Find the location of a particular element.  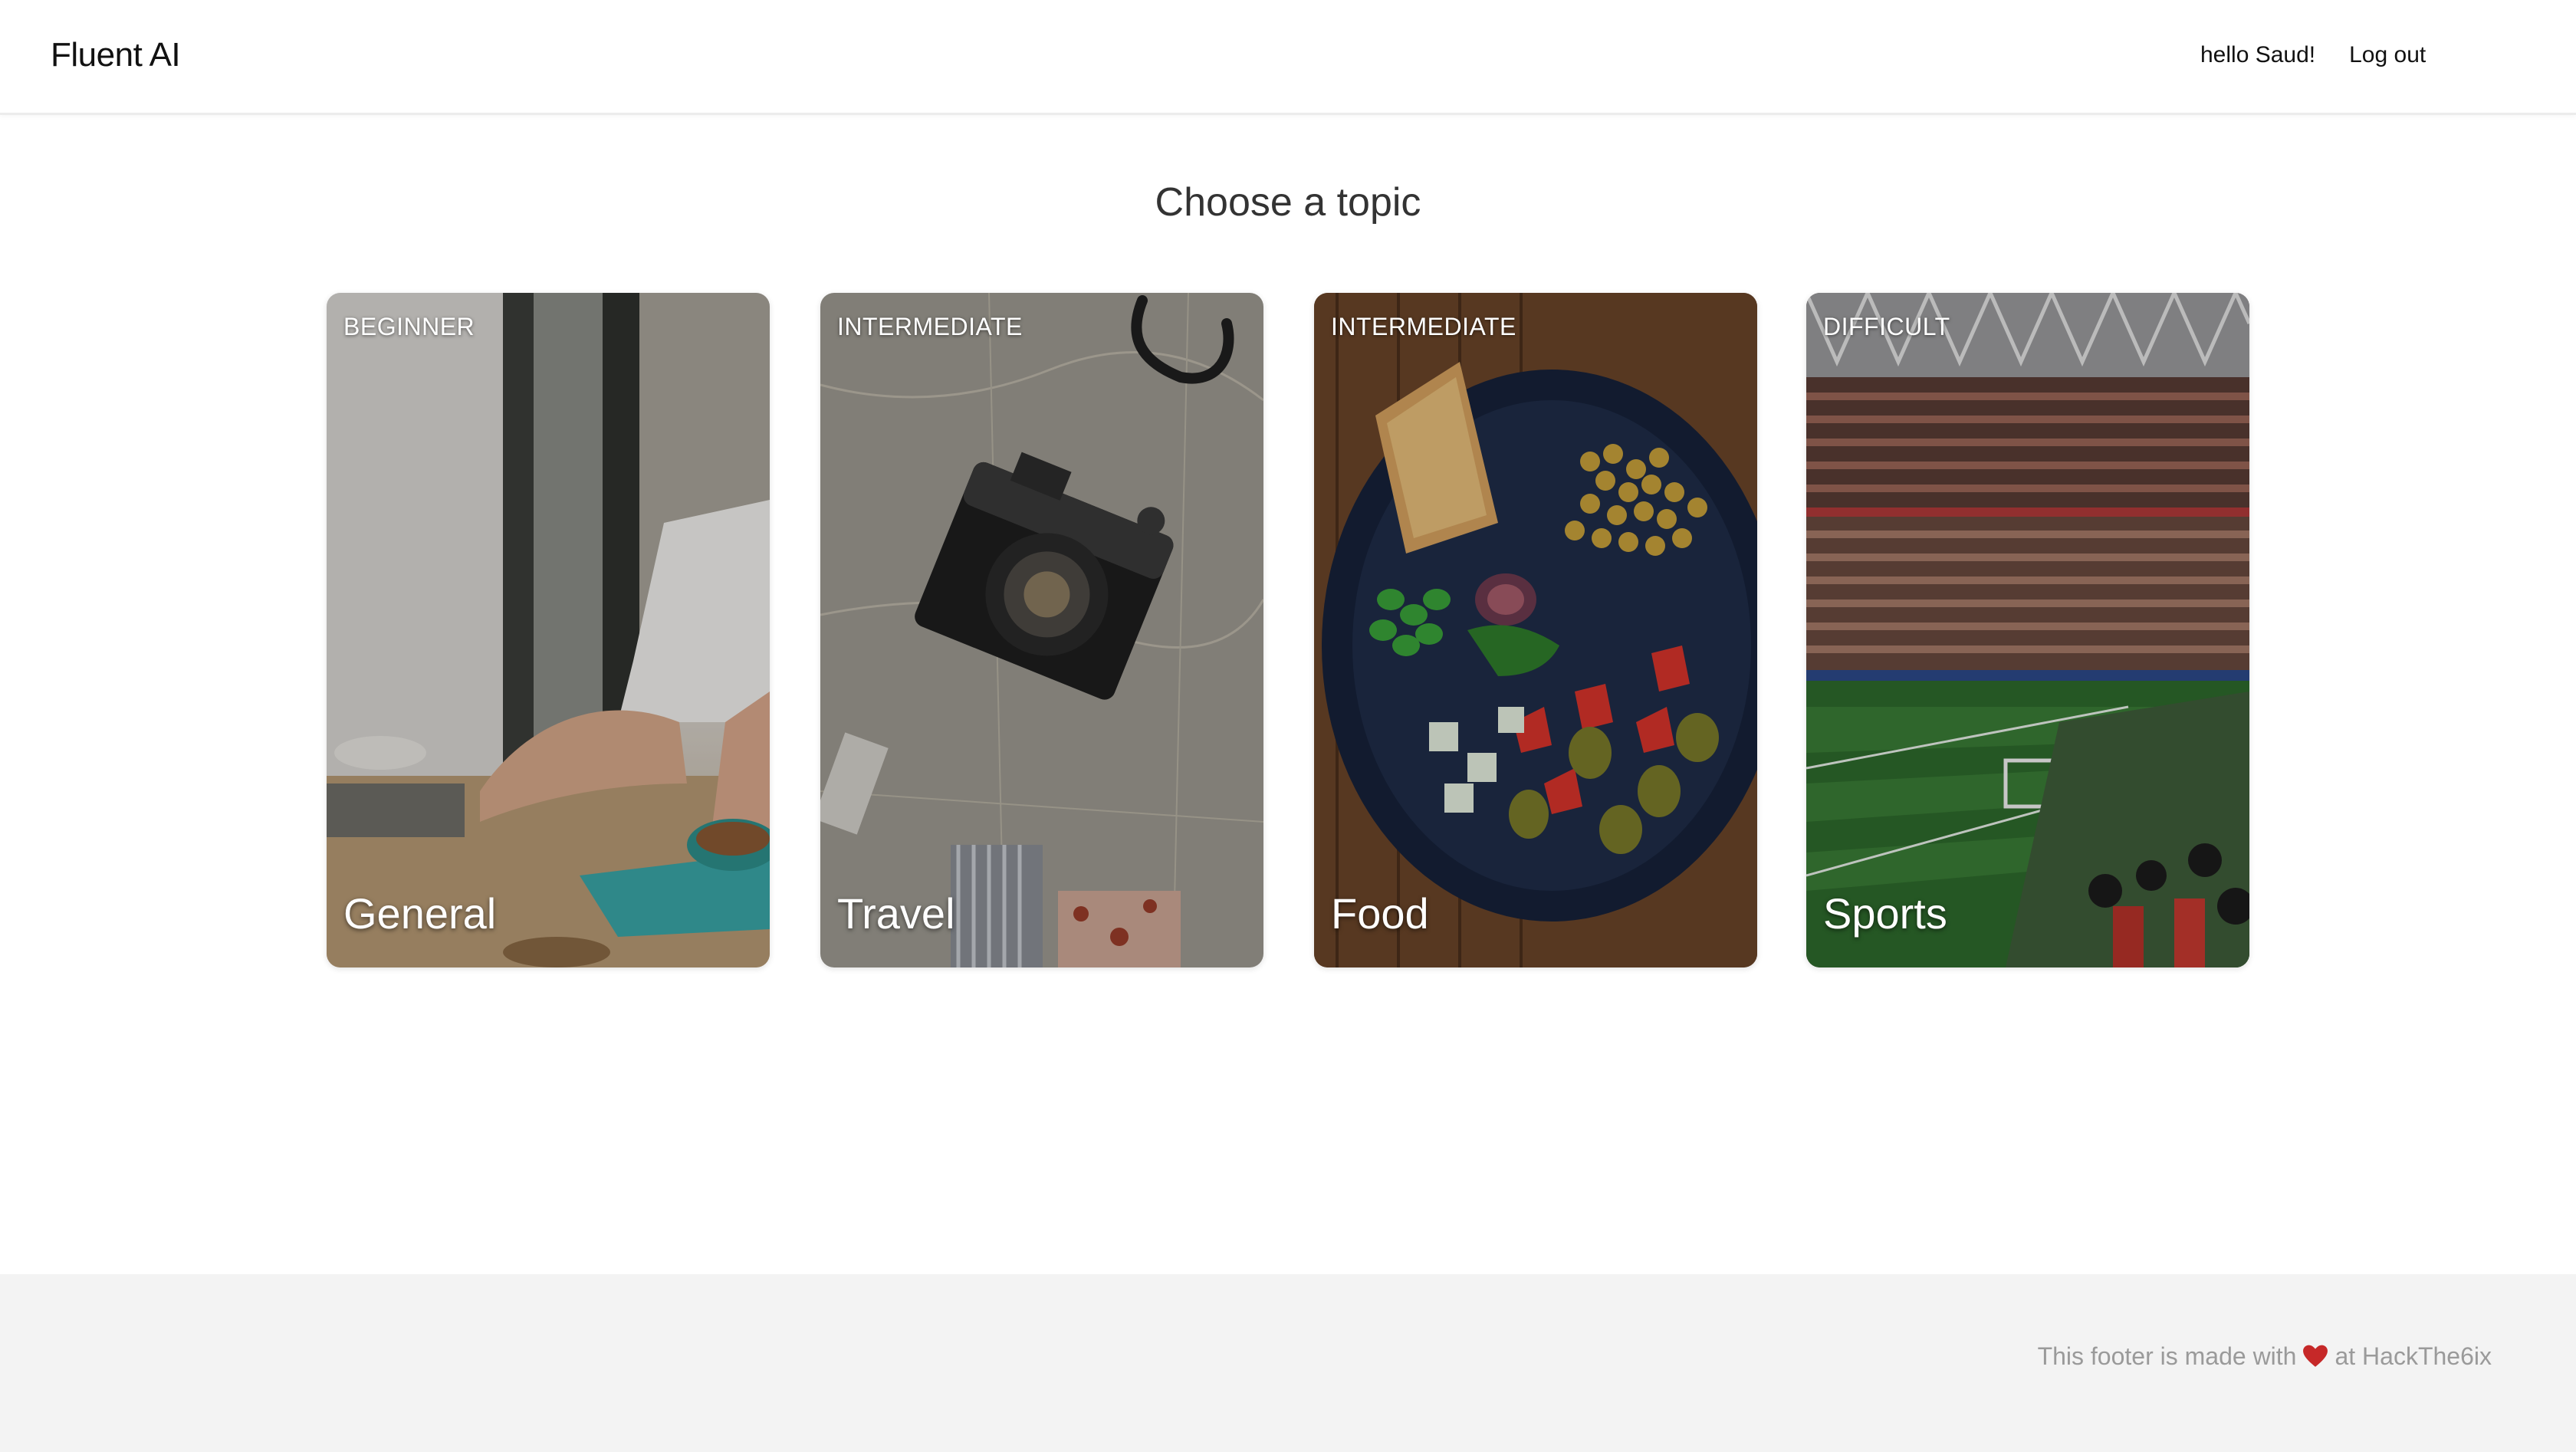

top-navbar: Fluent AI hello Saud! Log out is located at coordinates (1288, 57).